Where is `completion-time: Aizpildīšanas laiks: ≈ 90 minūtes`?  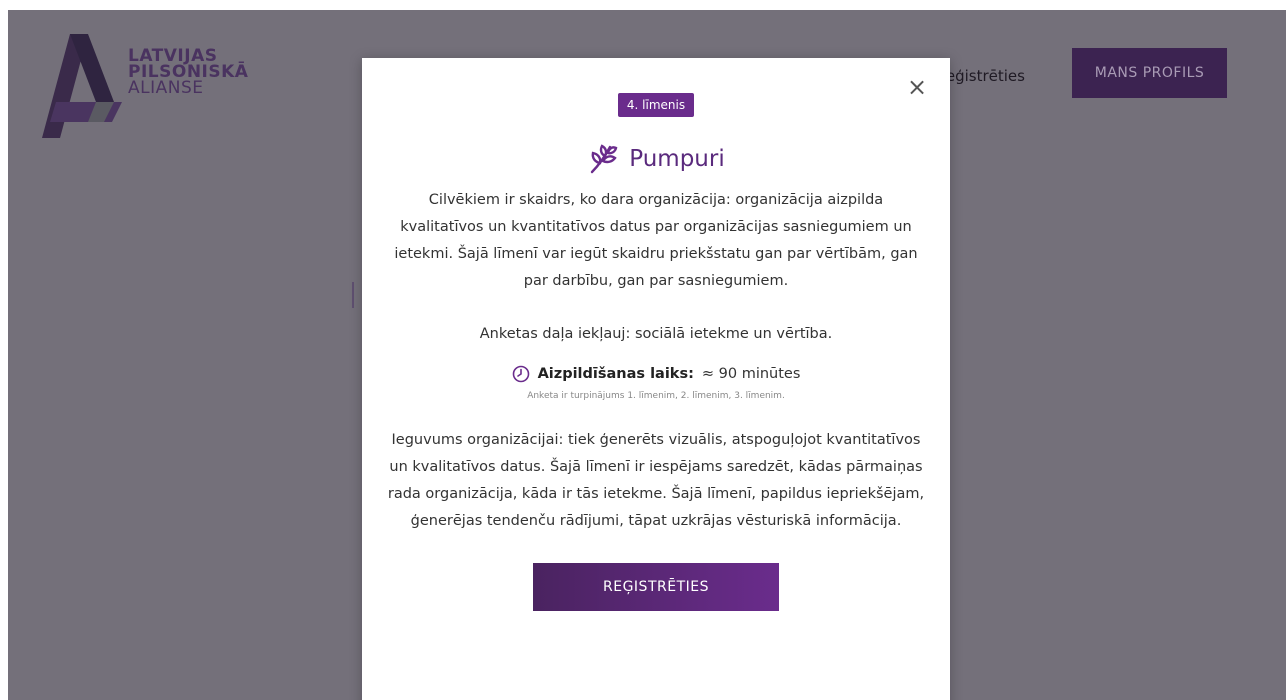 completion-time: Aizpildīšanas laiks: ≈ 90 minūtes is located at coordinates (656, 374).